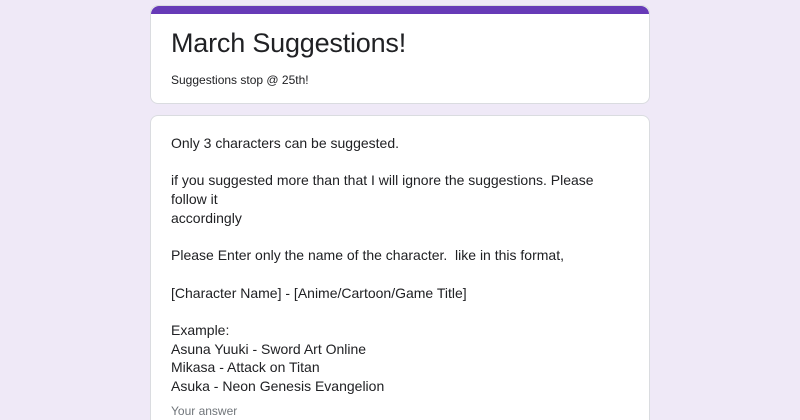  What do you see at coordinates (206, 217) in the screenshot?
I see `question-line: accordingly` at bounding box center [206, 217].